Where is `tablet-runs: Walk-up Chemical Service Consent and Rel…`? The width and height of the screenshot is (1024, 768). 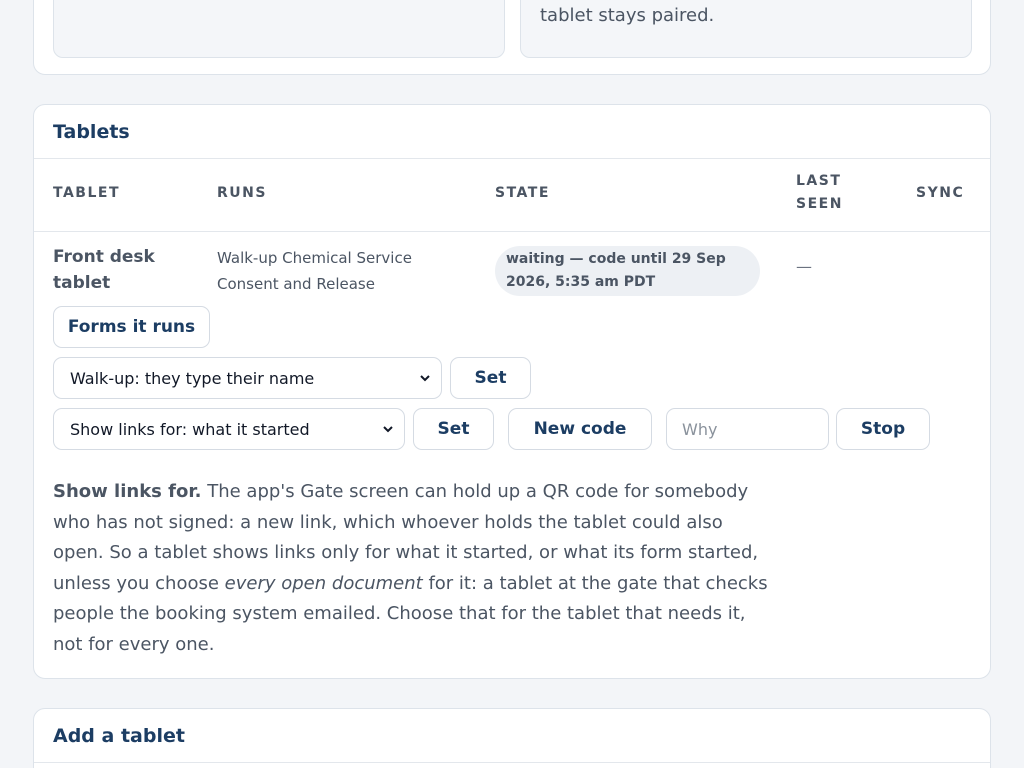
tablet-runs: Walk-up Chemical Service Consent and Rel… is located at coordinates (314, 271).